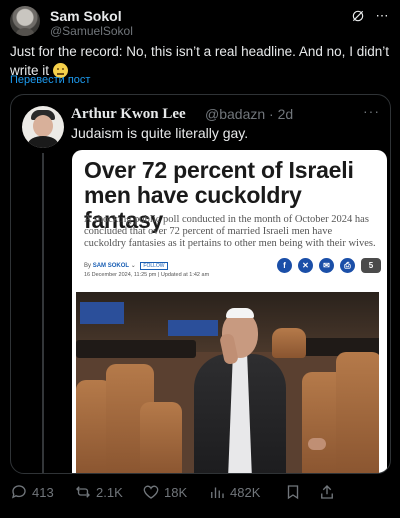  Describe the element at coordinates (83, 492) in the screenshot. I see `repost-icon` at that location.